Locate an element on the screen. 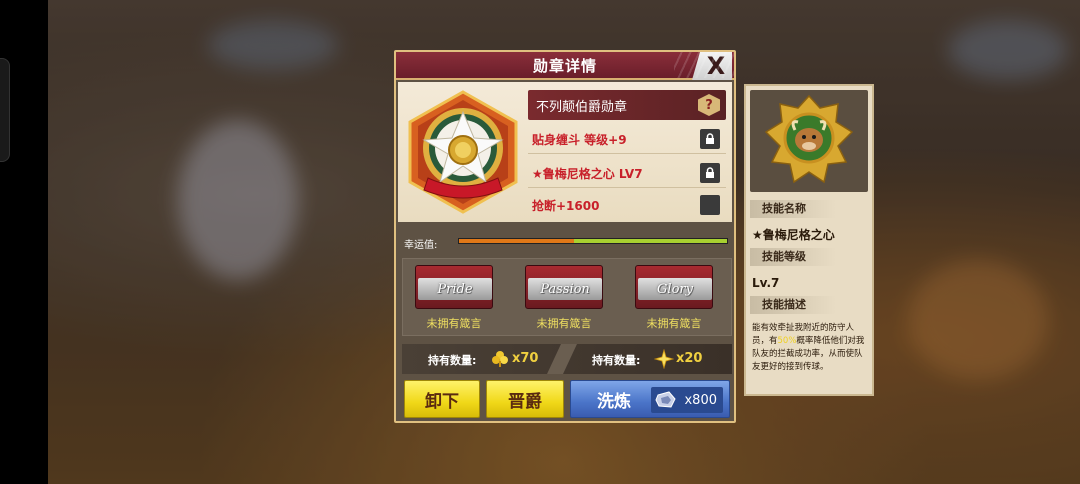  skill-icon-frame is located at coordinates (809, 141).